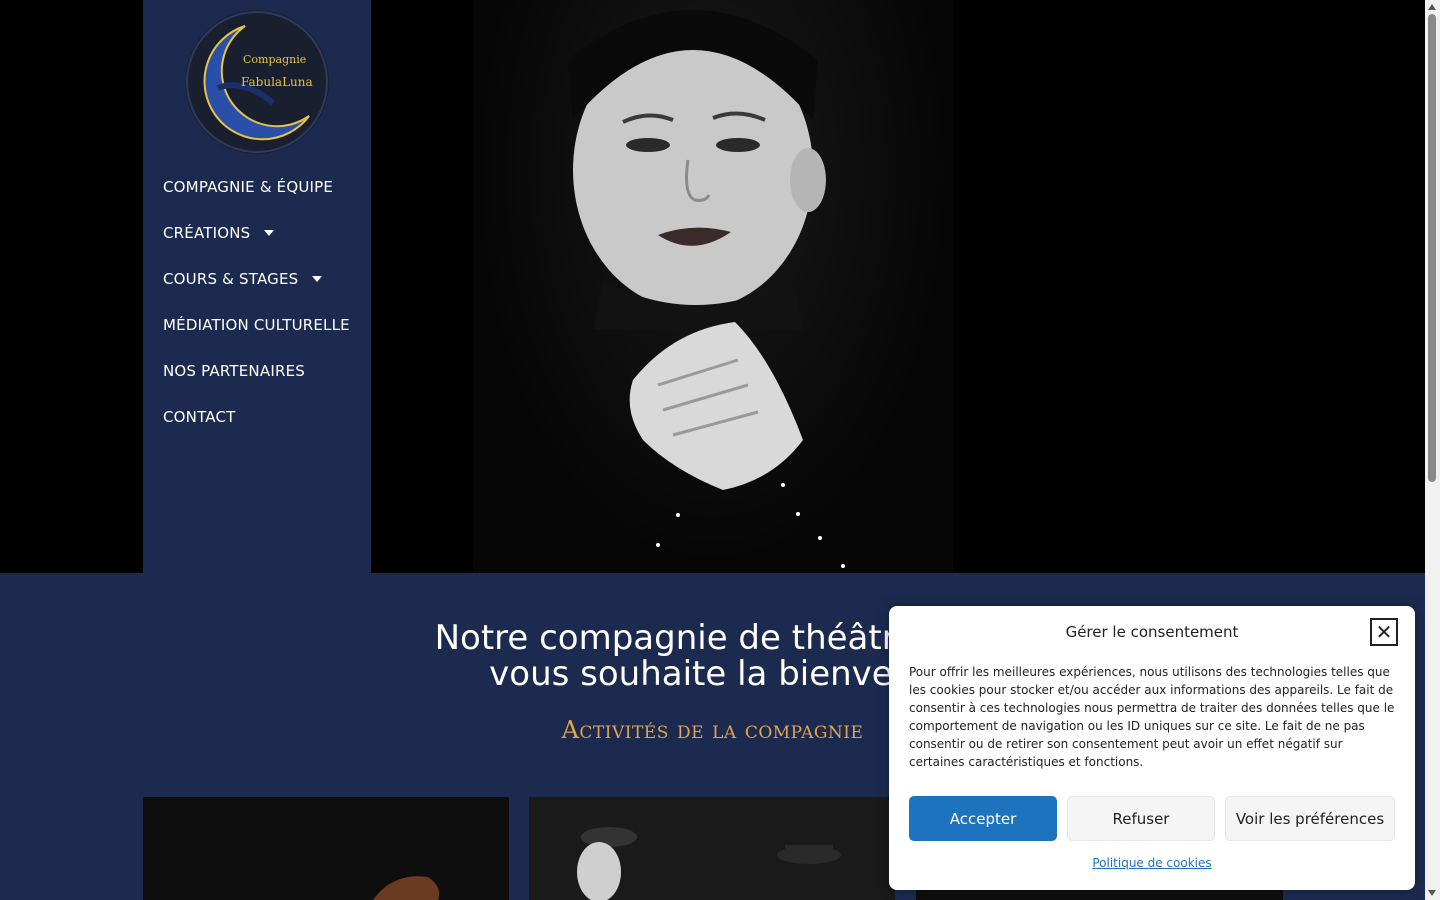 This screenshot has height=900, width=1440. What do you see at coordinates (1141, 818) in the screenshot?
I see `refuse-button: Refuser` at bounding box center [1141, 818].